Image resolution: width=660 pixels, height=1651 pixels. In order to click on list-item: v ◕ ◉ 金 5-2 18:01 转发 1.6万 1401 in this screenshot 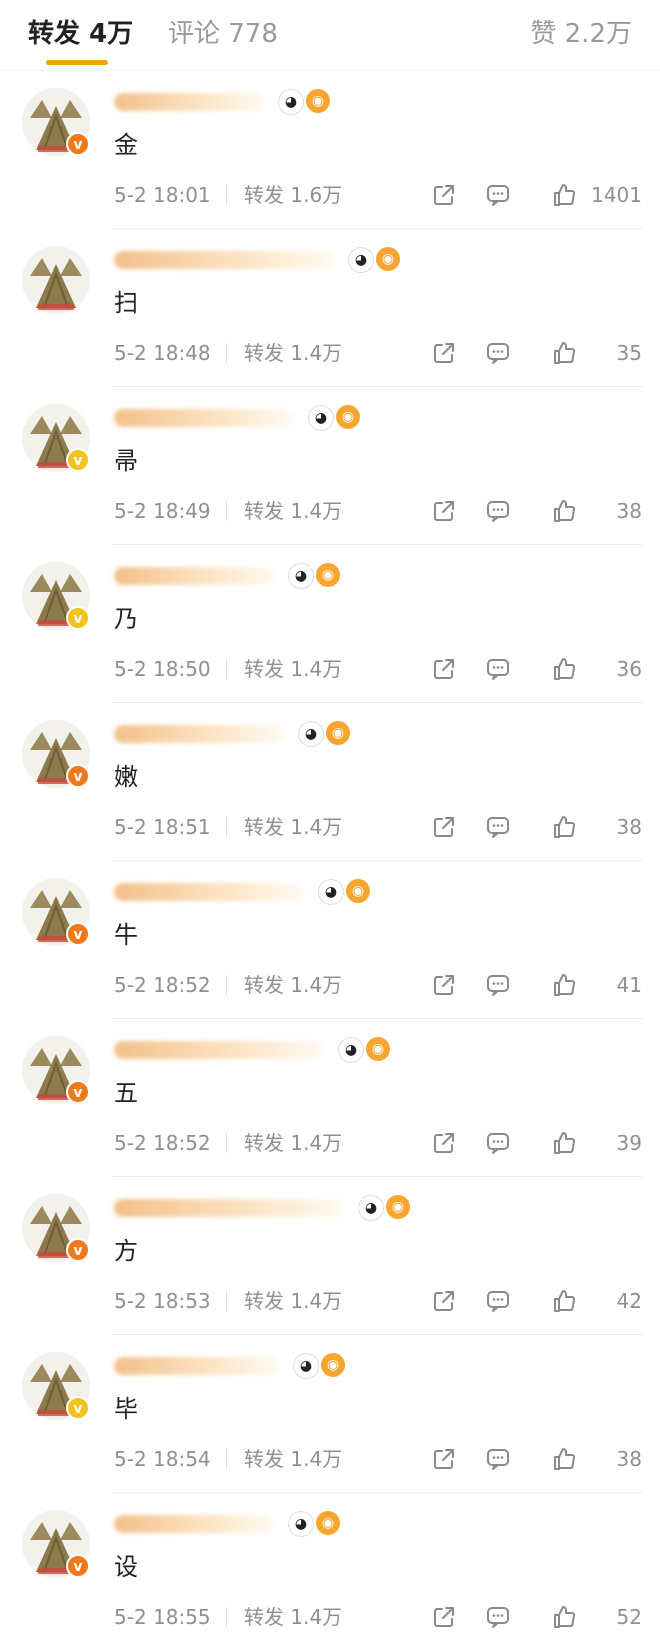, I will do `click(330, 150)`.